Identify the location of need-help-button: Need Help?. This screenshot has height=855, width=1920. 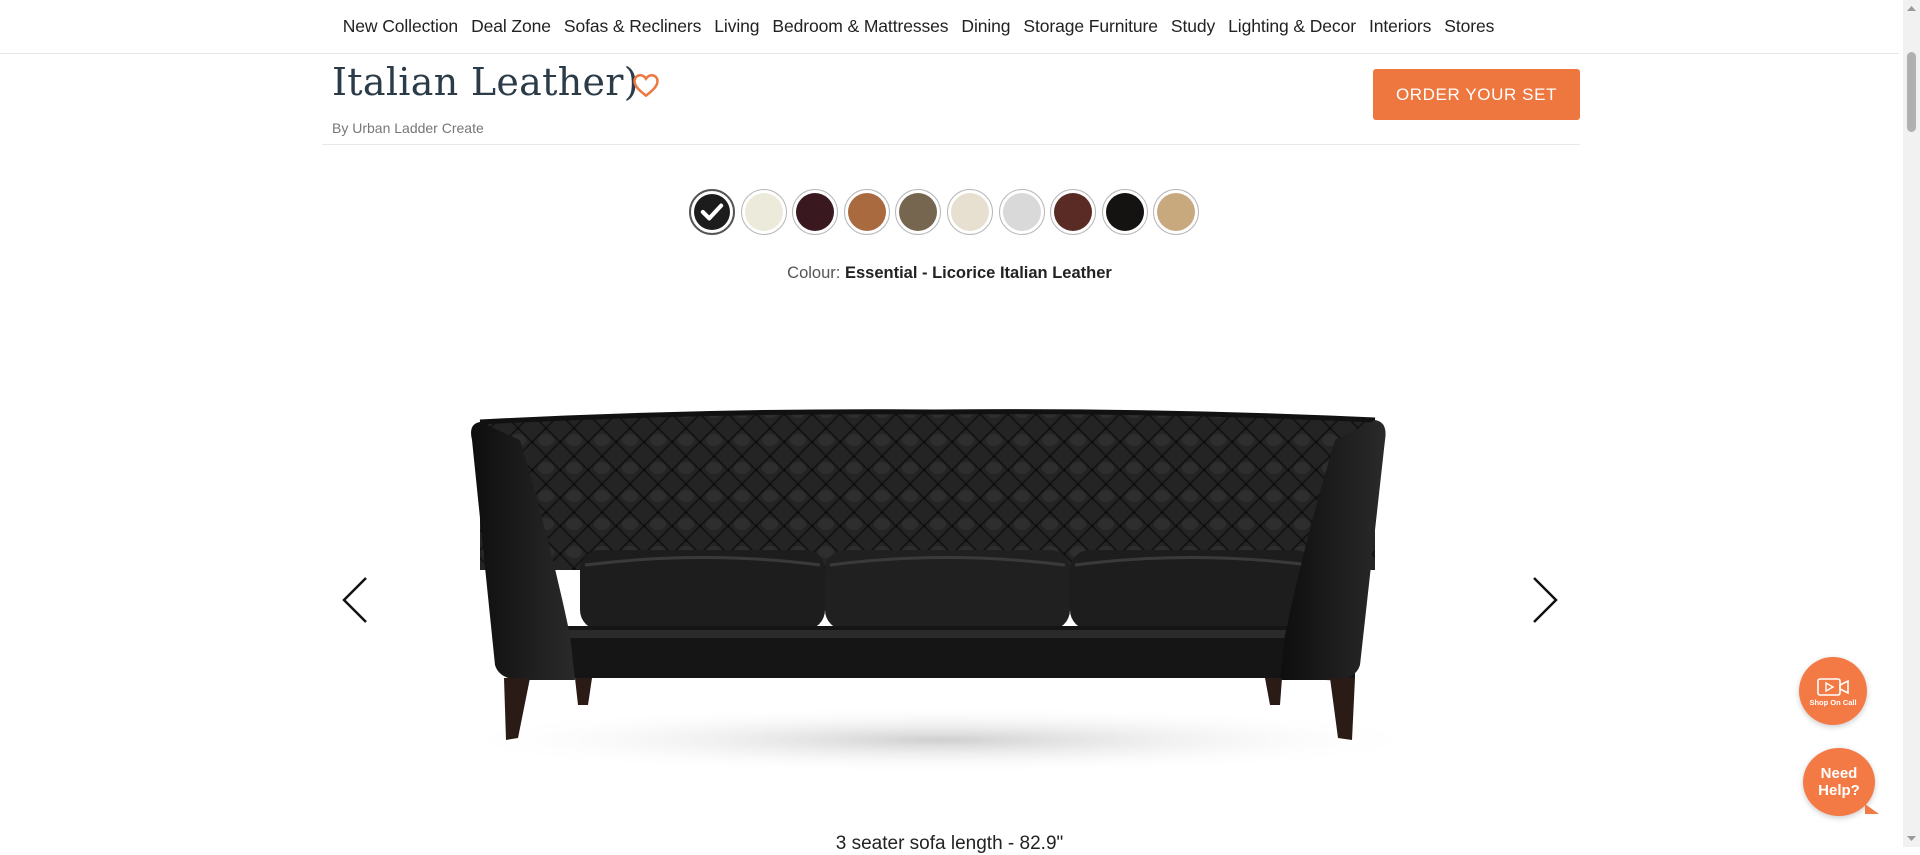
(1841, 782).